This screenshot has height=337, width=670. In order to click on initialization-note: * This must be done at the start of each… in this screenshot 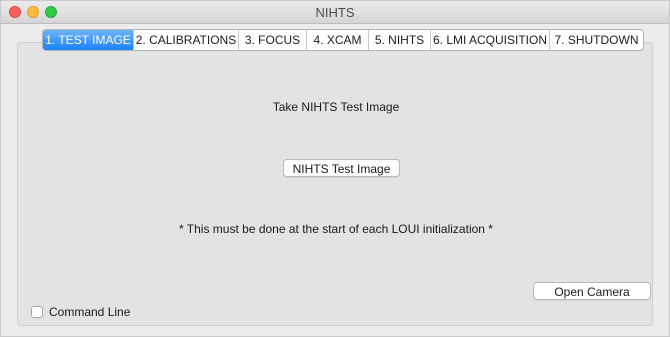, I will do `click(336, 229)`.